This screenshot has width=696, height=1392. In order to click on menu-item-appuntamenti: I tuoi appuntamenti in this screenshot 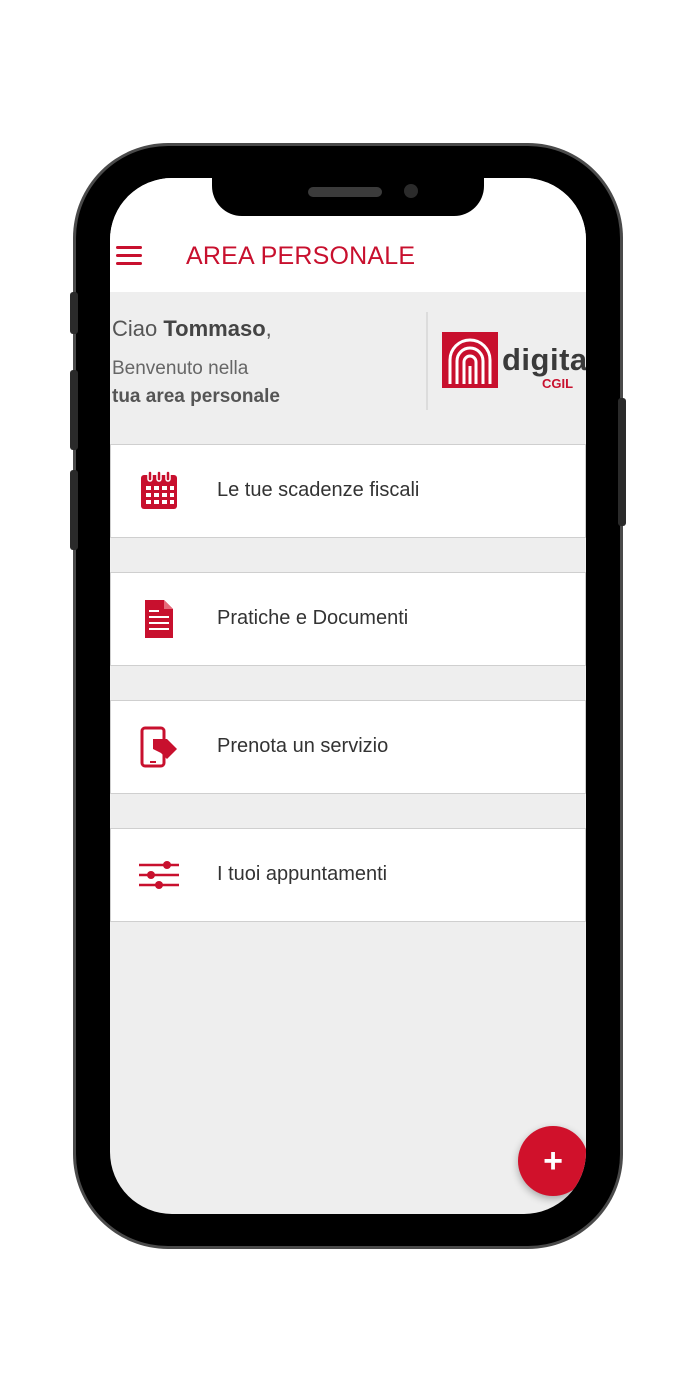, I will do `click(348, 875)`.